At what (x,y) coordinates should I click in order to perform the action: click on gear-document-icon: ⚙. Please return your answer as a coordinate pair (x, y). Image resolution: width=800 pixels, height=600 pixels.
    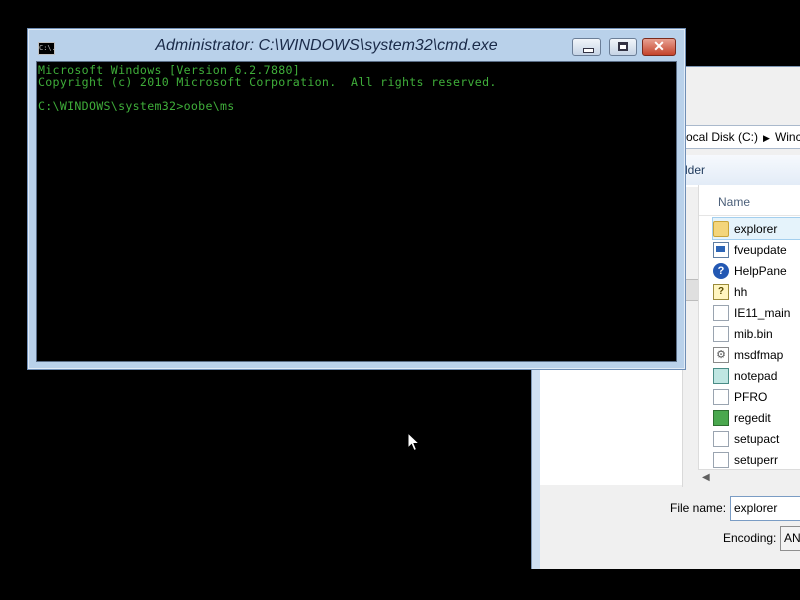
    Looking at the image, I should click on (721, 354).